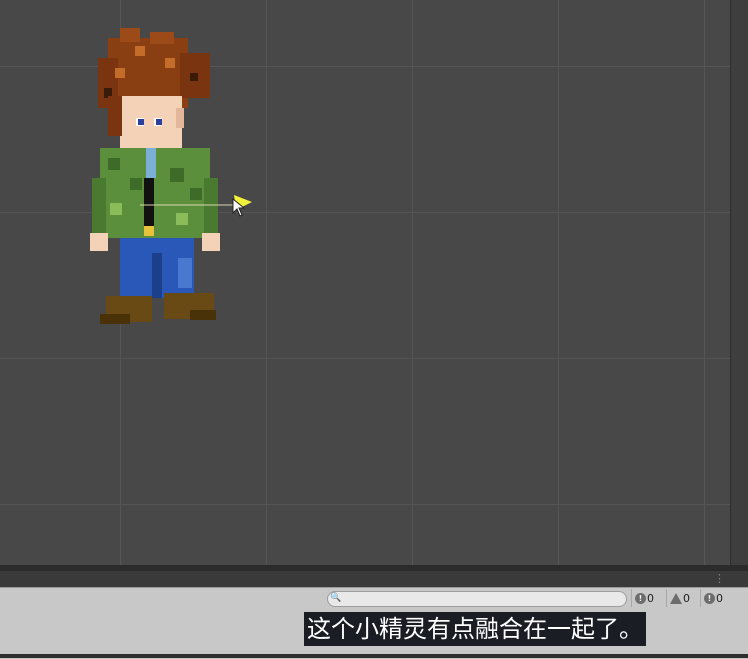 The image size is (748, 659). Describe the element at coordinates (99, 242) in the screenshot. I see `sprite-hand-left` at that location.